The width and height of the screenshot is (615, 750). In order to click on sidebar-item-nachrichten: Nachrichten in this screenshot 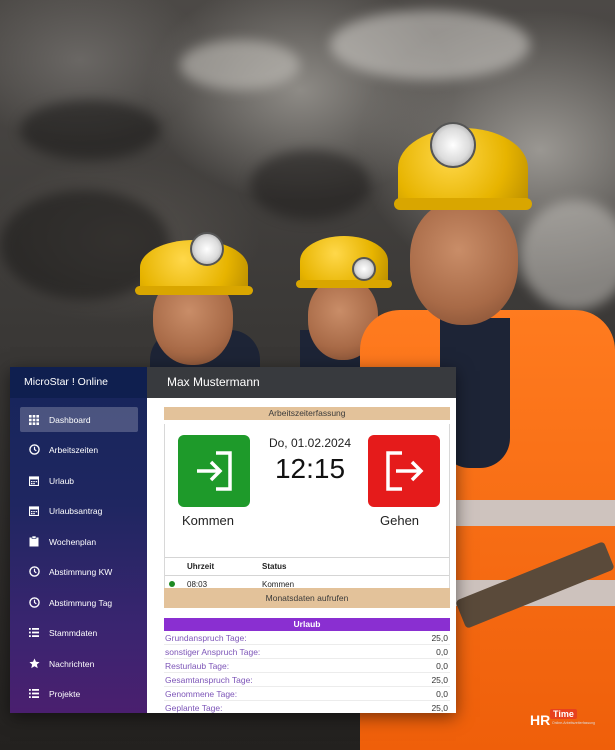, I will do `click(79, 663)`.